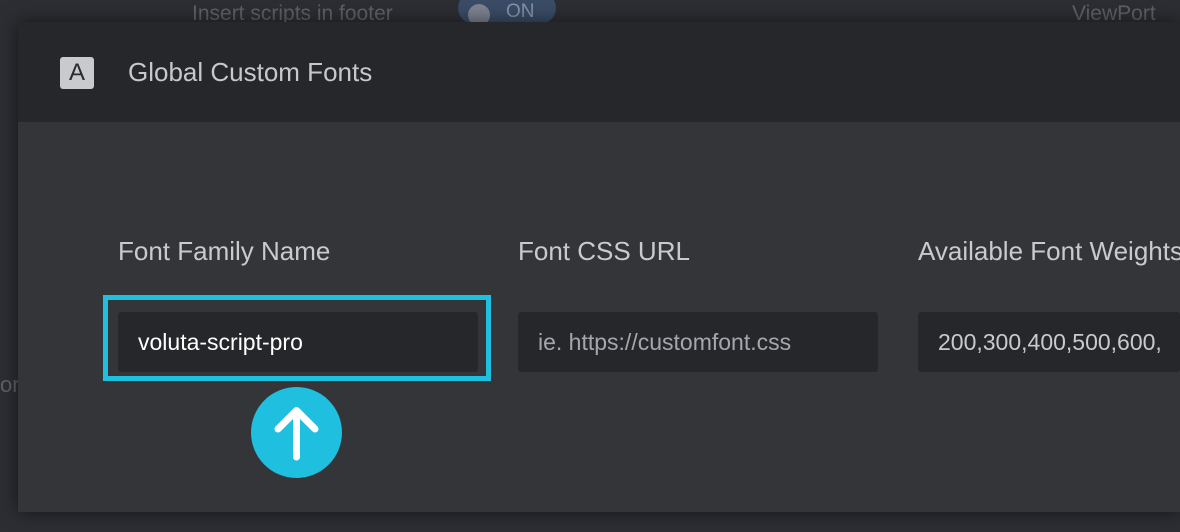 Image resolution: width=1180 pixels, height=532 pixels. I want to click on toggle-text: ON, so click(520, 11).